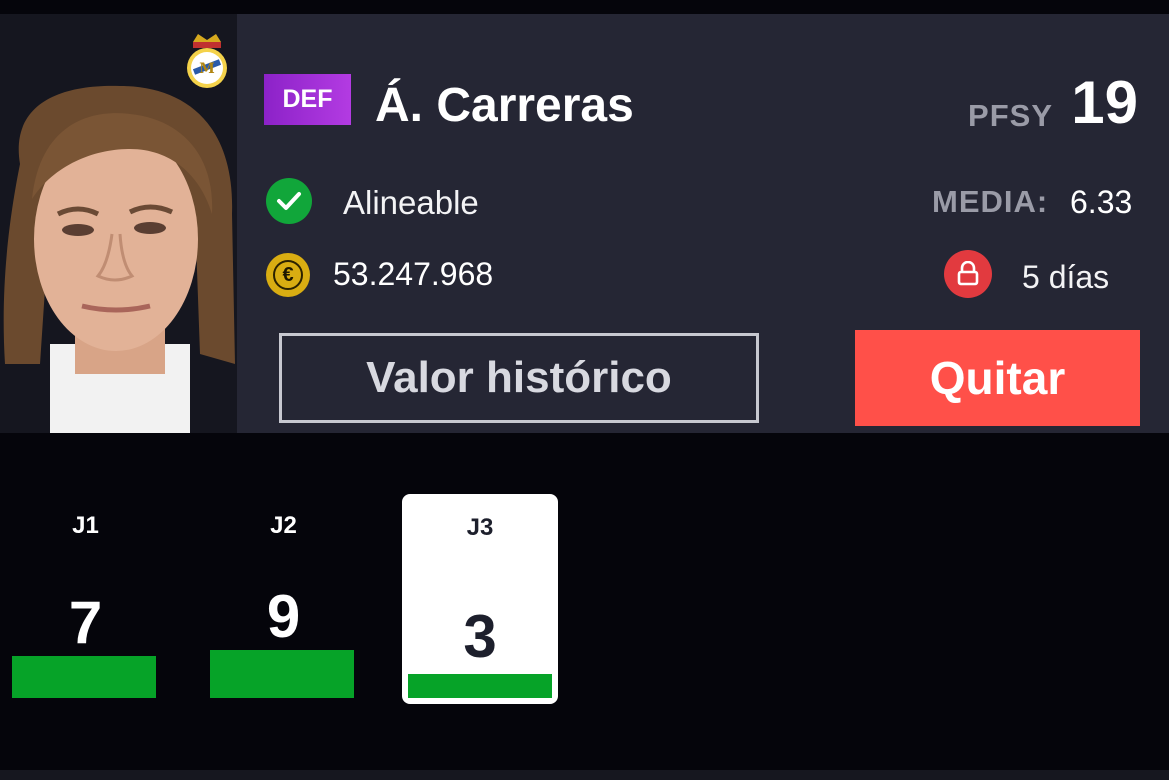 This screenshot has width=1169, height=780. I want to click on round-card-j1: J1 7, so click(85, 600).